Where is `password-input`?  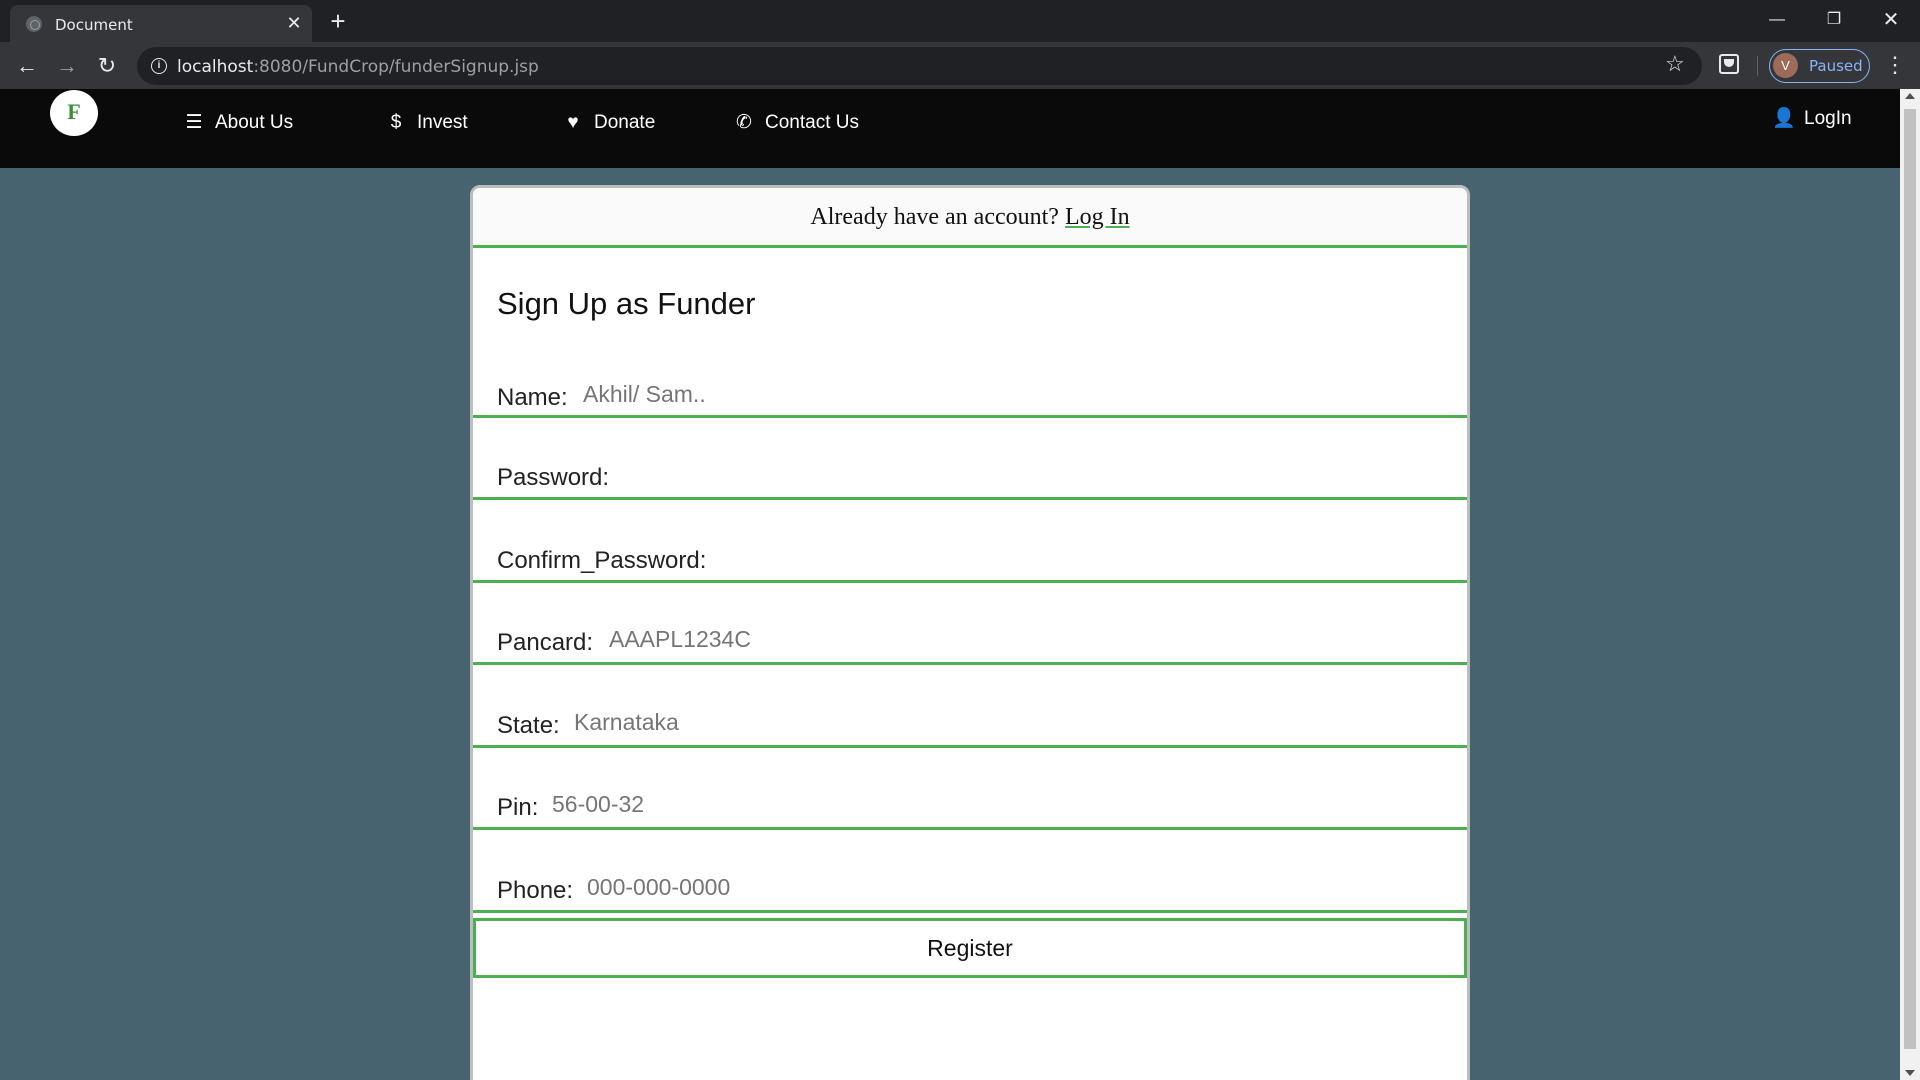 password-input is located at coordinates (923, 474).